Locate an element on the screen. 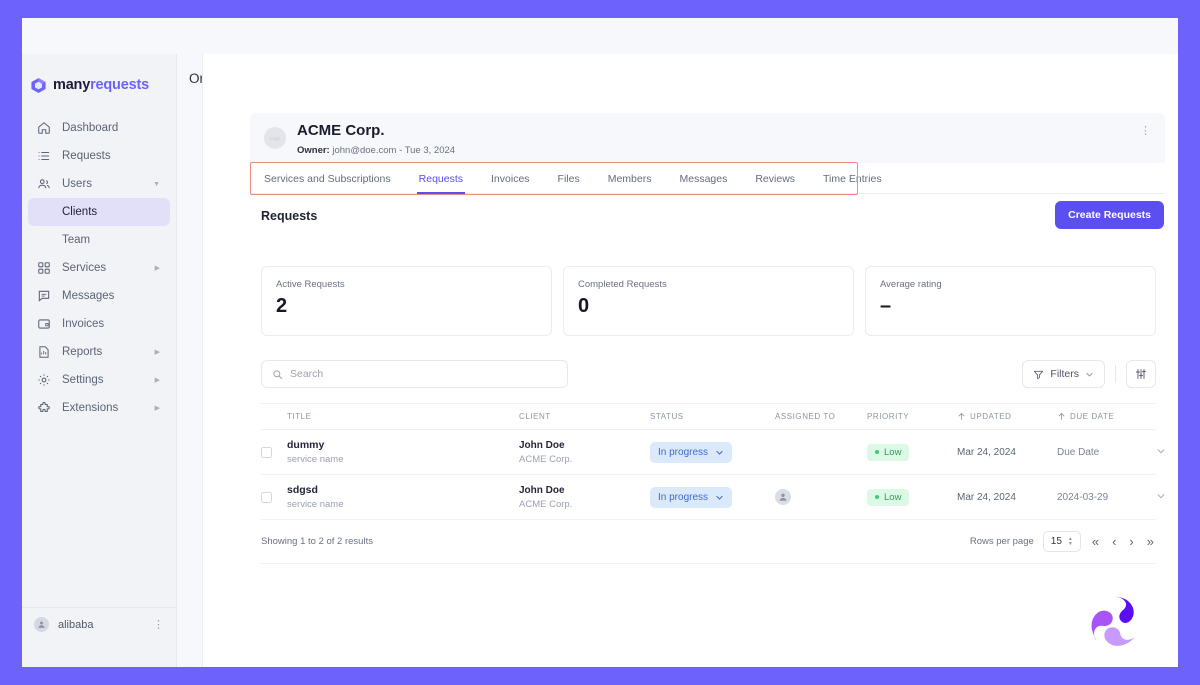  column-header-due-date: DUE DATE is located at coordinates (1106, 416).